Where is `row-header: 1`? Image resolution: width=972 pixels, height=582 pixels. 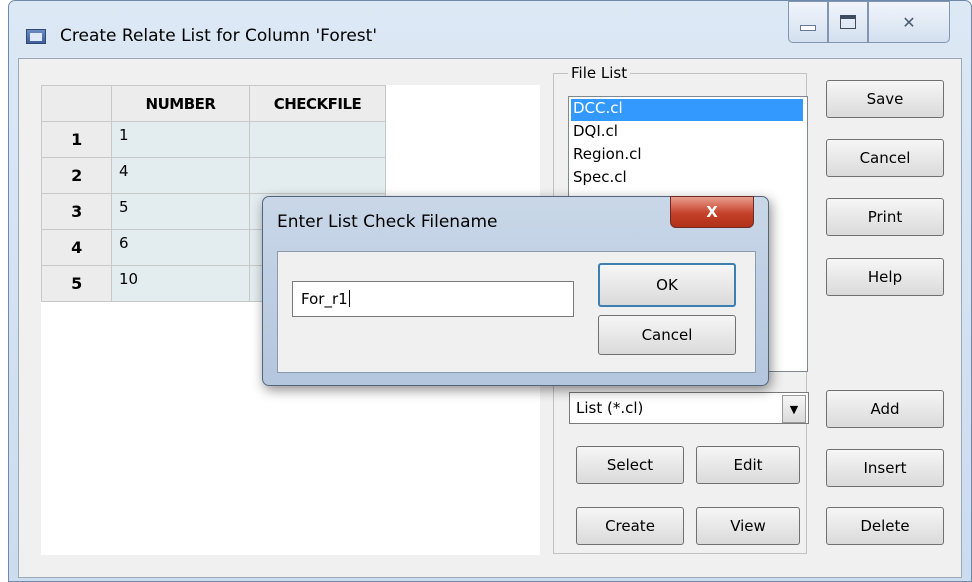
row-header: 1 is located at coordinates (76, 139).